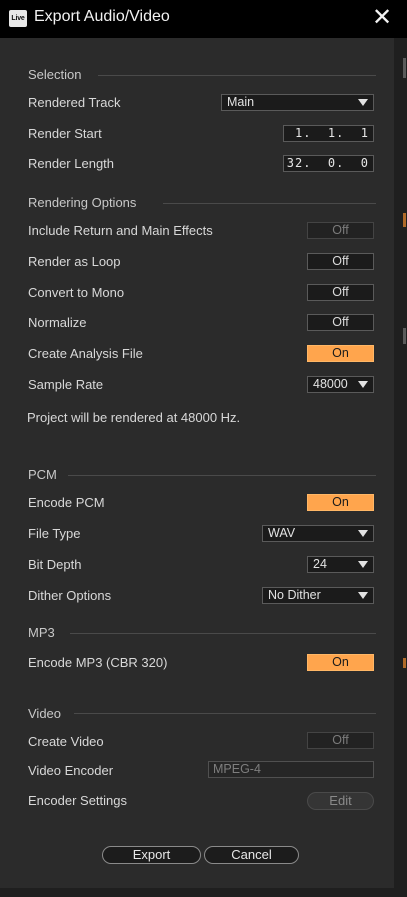 The width and height of the screenshot is (407, 897). I want to click on normalize-label: Normalize, so click(57, 322).